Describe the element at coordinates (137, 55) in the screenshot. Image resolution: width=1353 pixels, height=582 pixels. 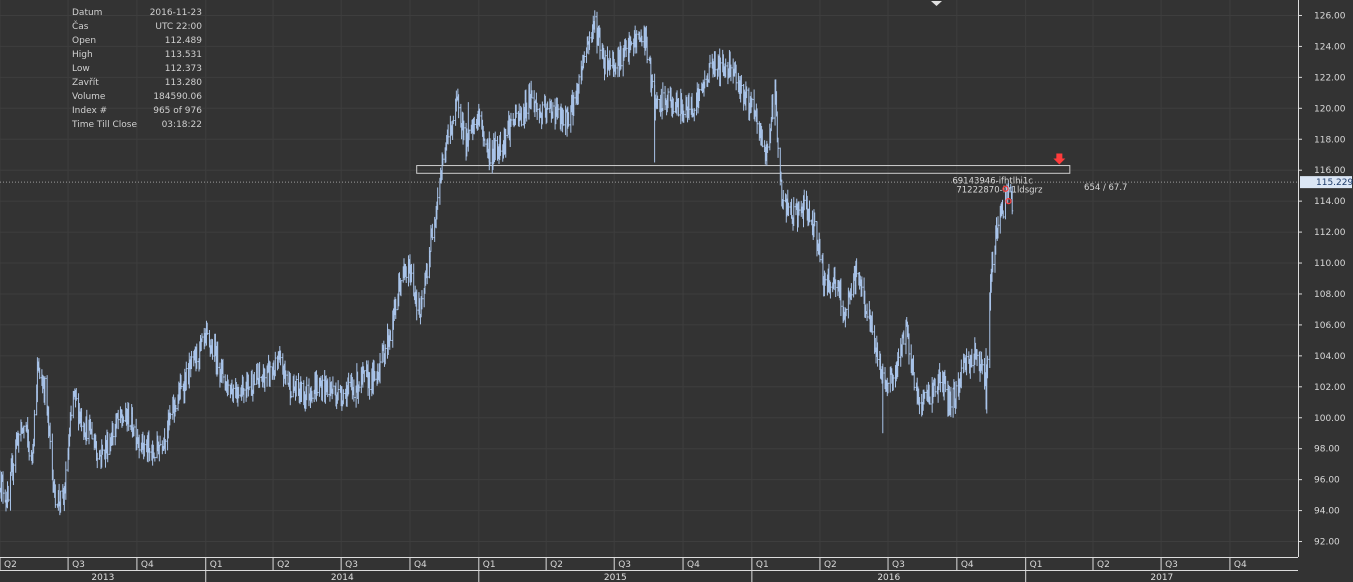
I see `info-row: High 113.531` at that location.